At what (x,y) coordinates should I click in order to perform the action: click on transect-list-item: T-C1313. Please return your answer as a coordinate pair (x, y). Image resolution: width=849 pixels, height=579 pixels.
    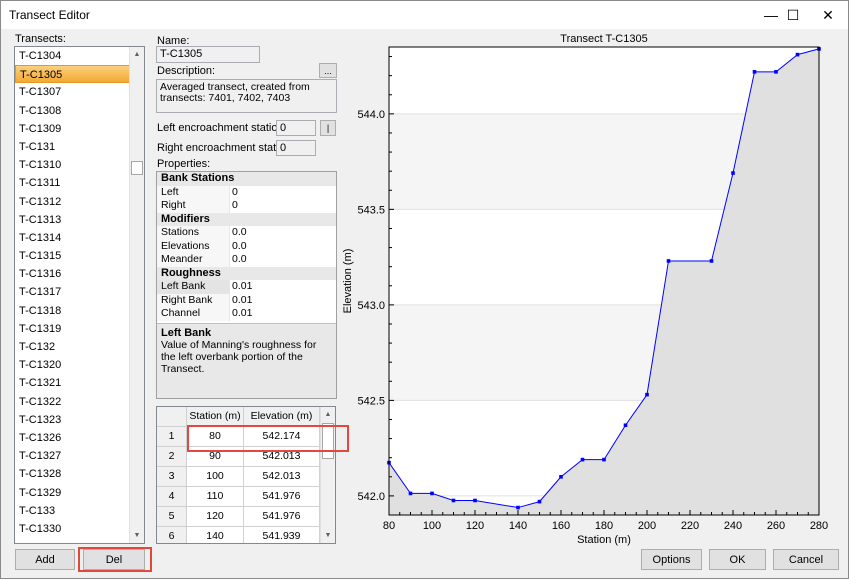
    Looking at the image, I should click on (79, 220).